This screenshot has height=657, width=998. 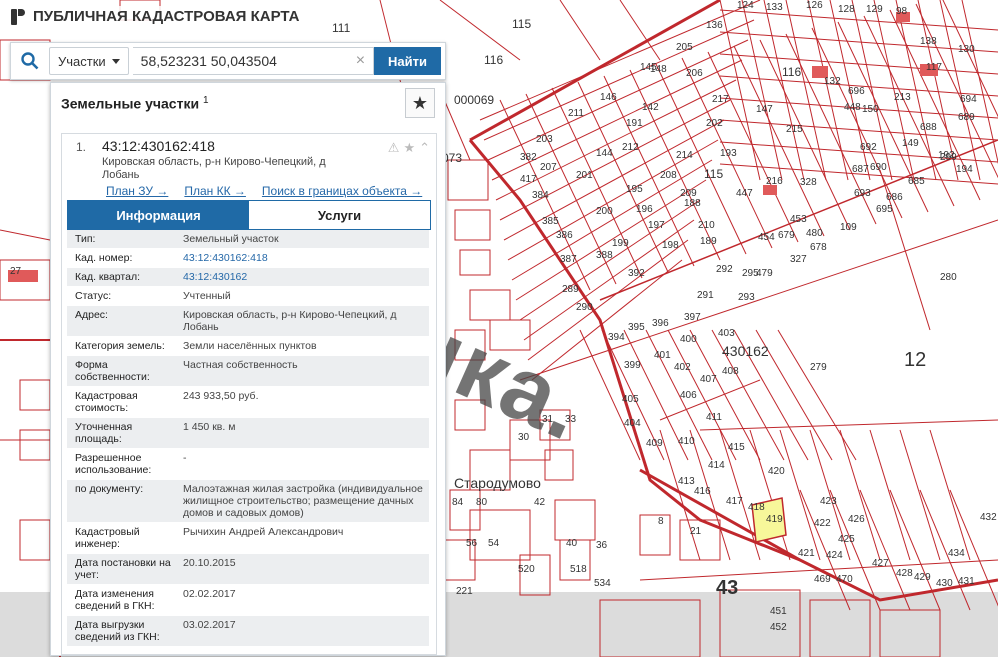 I want to click on parcel-label: 21, so click(x=696, y=531).